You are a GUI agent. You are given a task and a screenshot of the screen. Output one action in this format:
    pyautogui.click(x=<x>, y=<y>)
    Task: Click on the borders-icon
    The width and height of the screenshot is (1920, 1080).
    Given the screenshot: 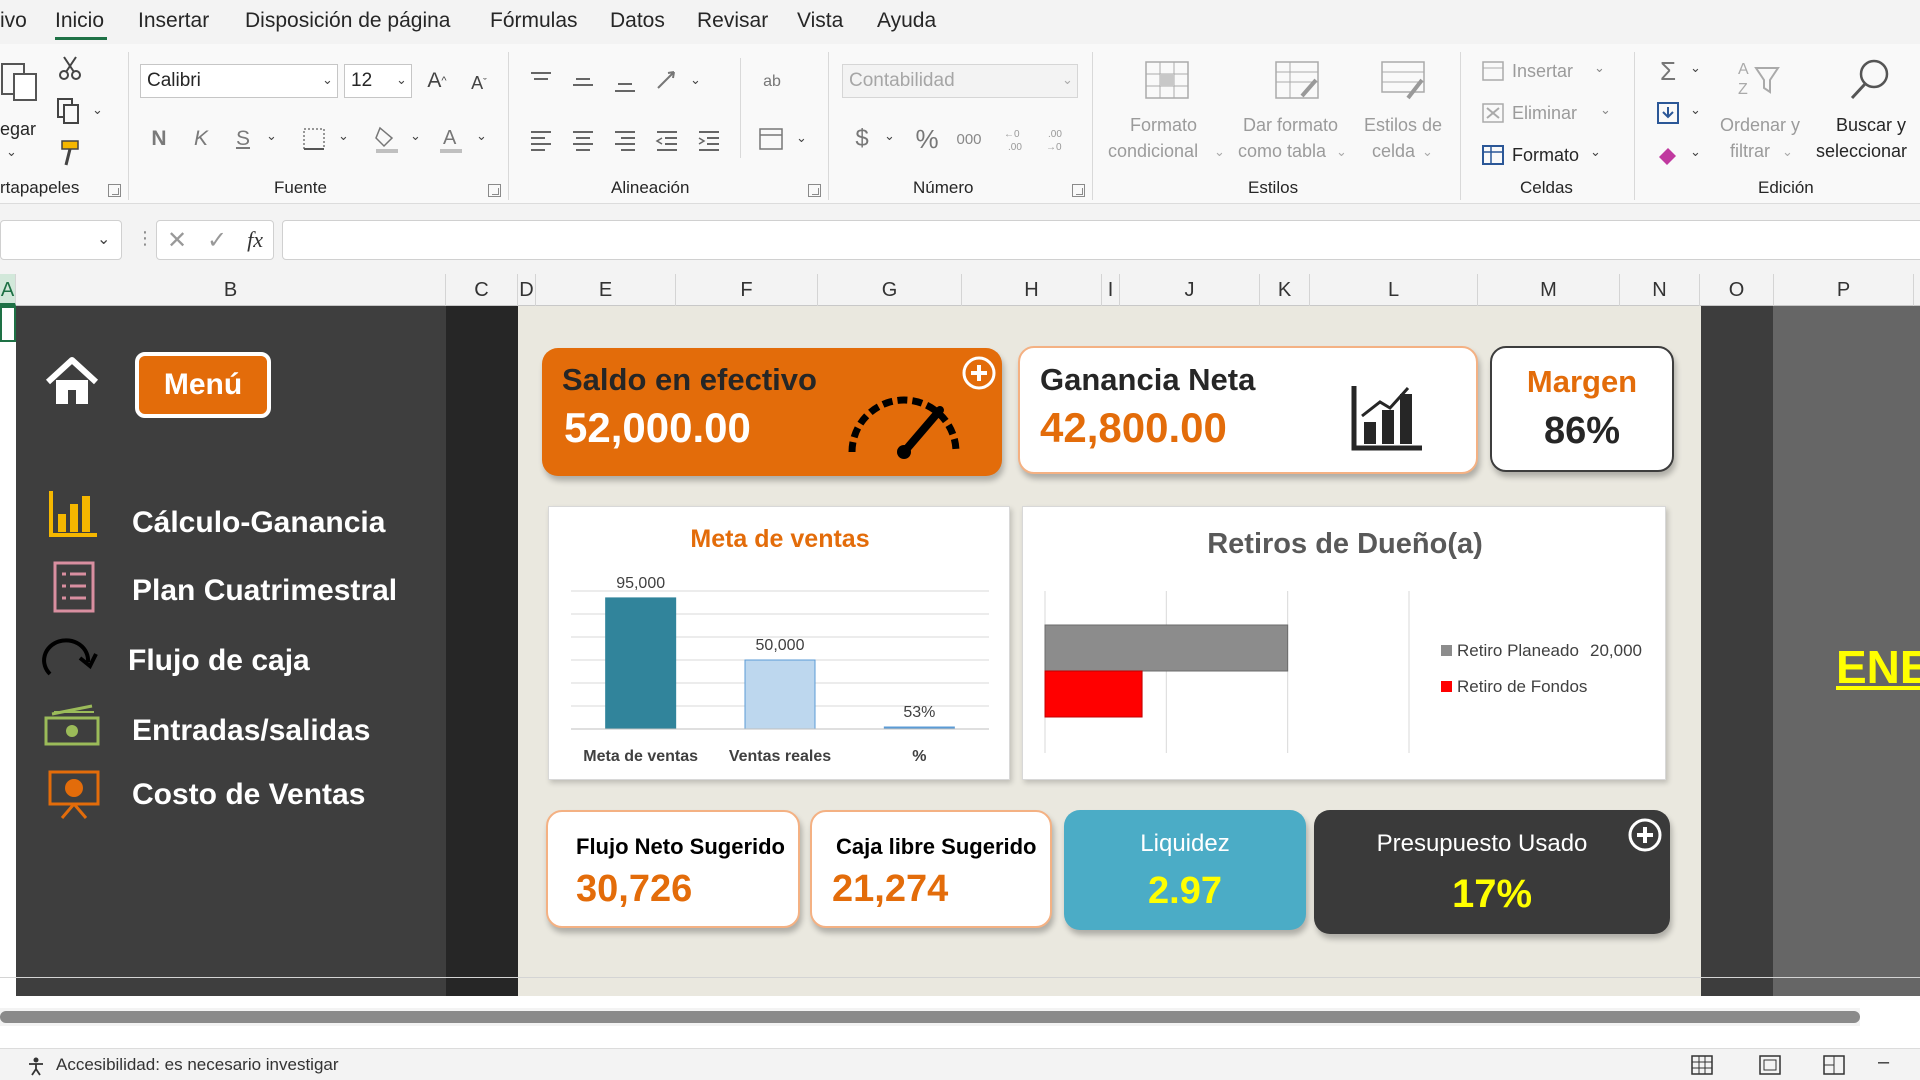 What is the action you would take?
    pyautogui.click(x=314, y=139)
    